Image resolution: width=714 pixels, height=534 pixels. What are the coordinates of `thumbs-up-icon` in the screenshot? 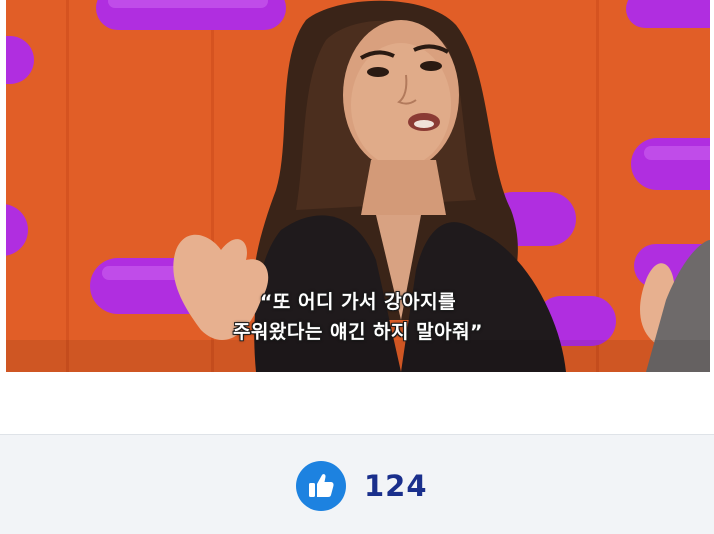 It's located at (321, 486).